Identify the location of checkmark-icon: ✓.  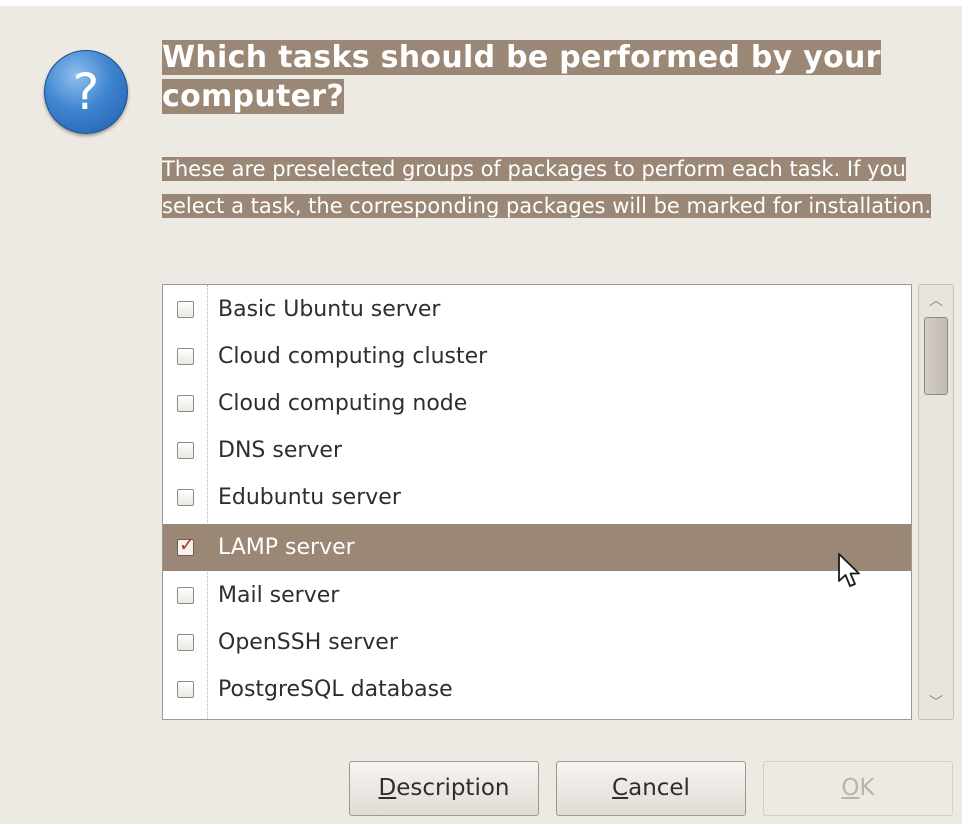
(187, 545).